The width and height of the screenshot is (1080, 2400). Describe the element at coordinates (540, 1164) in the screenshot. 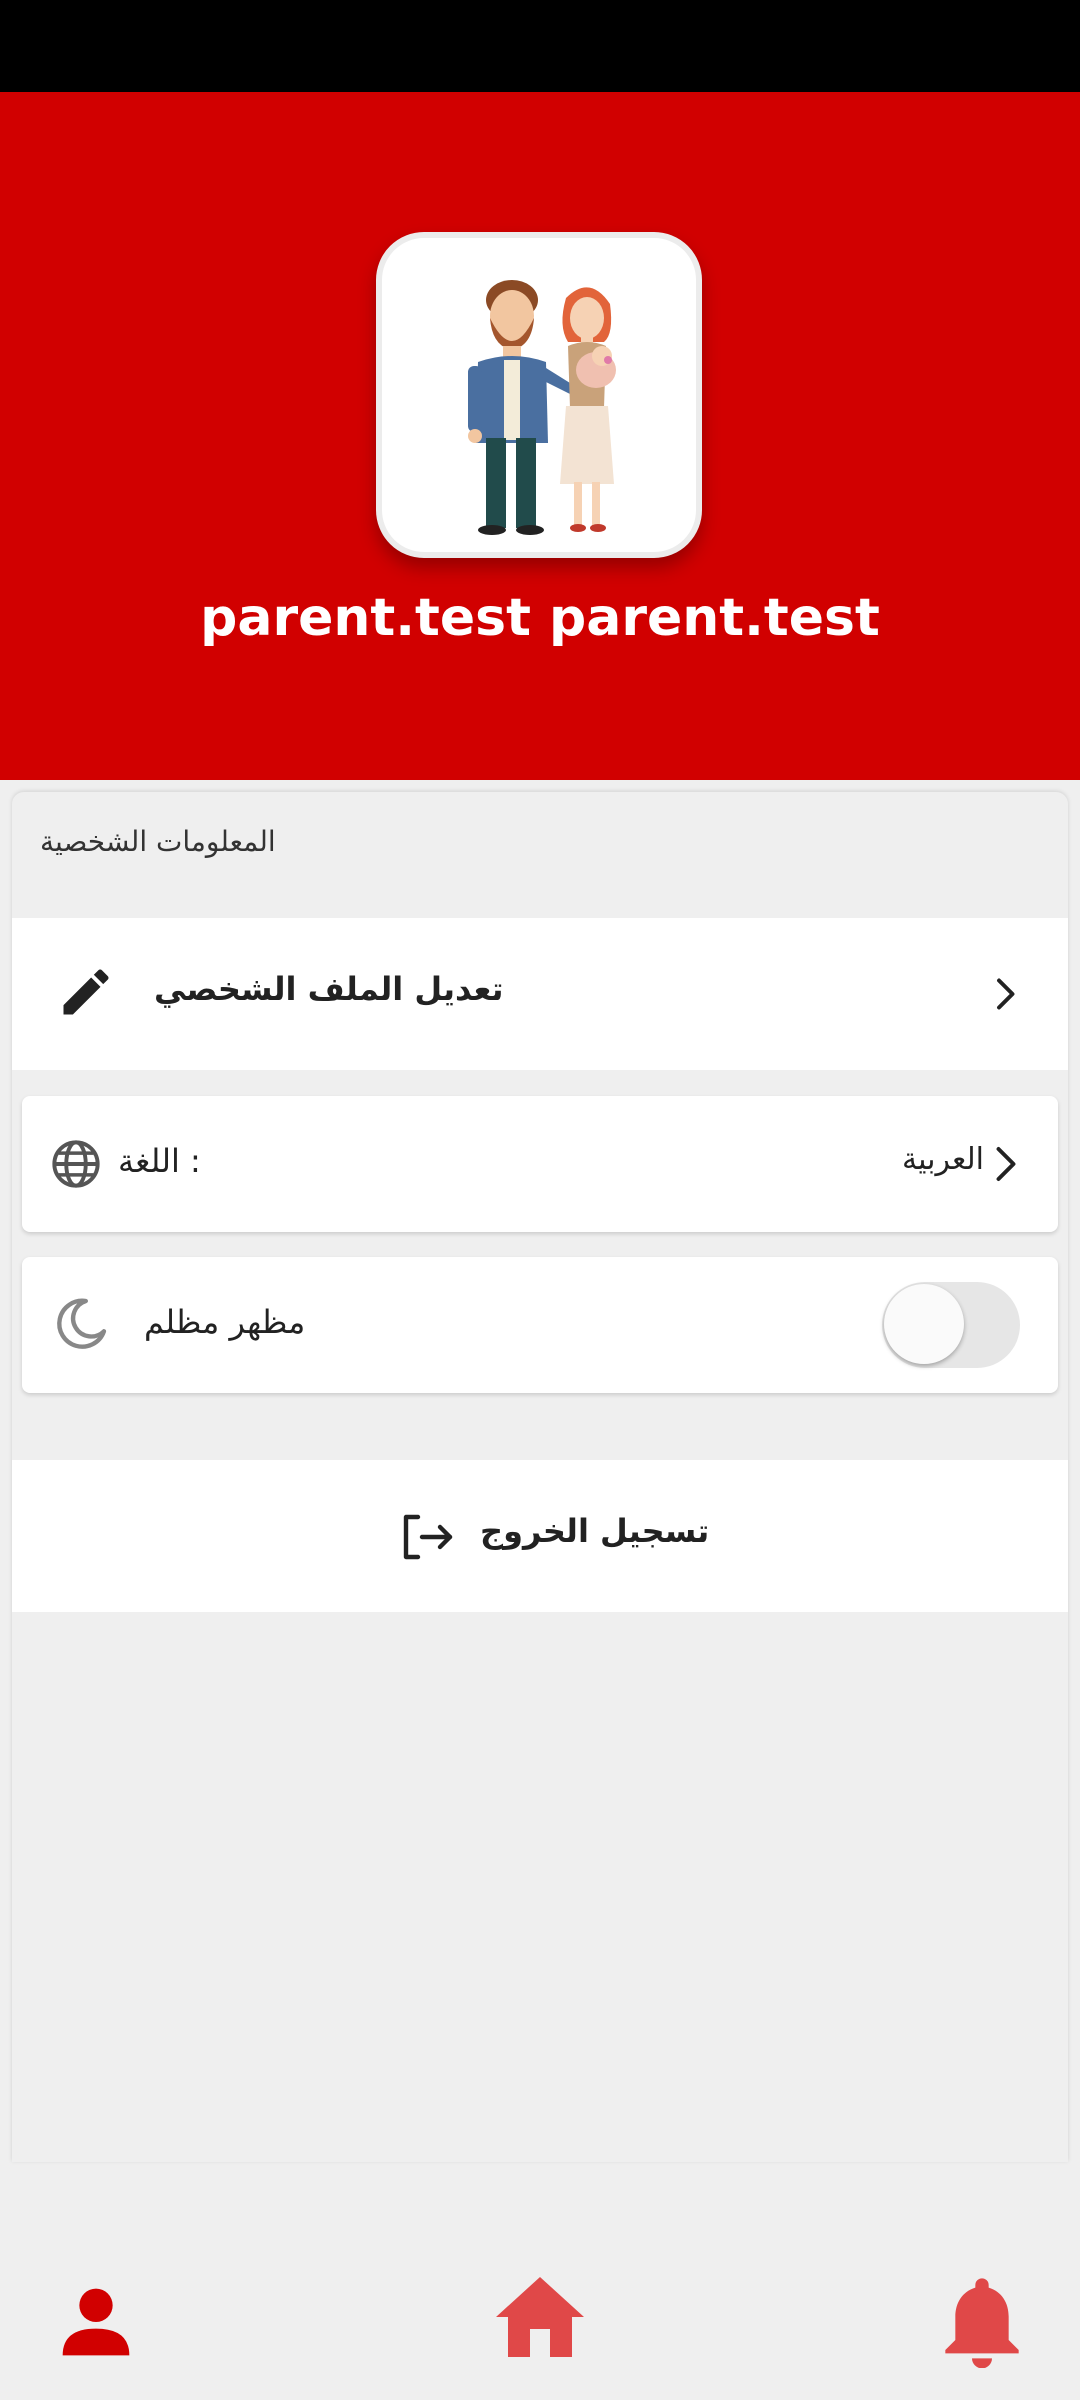

I see `language-row: : اللغة العربية` at that location.